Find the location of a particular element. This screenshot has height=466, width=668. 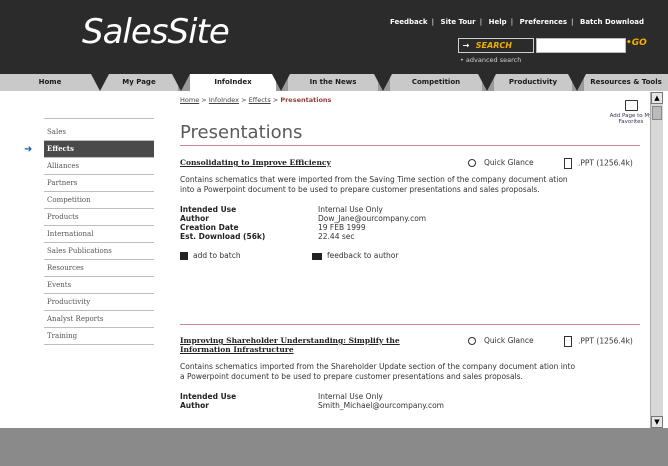

tab-infoindex-label: InfoIndex is located at coordinates (233, 82).